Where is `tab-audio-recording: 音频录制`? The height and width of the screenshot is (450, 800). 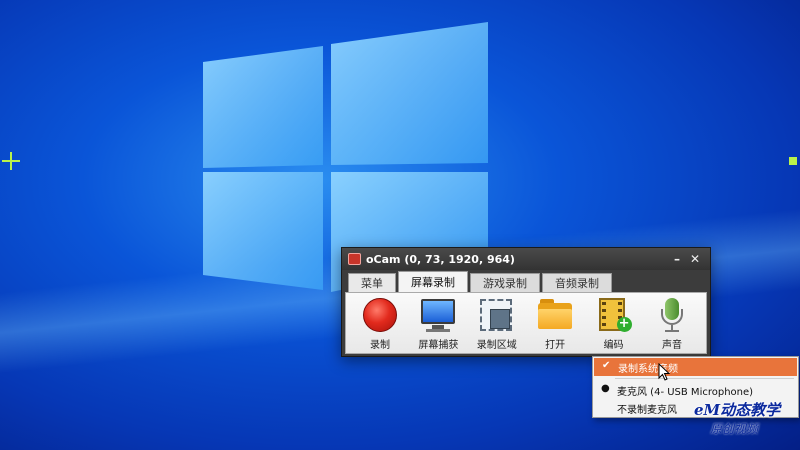
tab-audio-recording: 音频录制 is located at coordinates (577, 282).